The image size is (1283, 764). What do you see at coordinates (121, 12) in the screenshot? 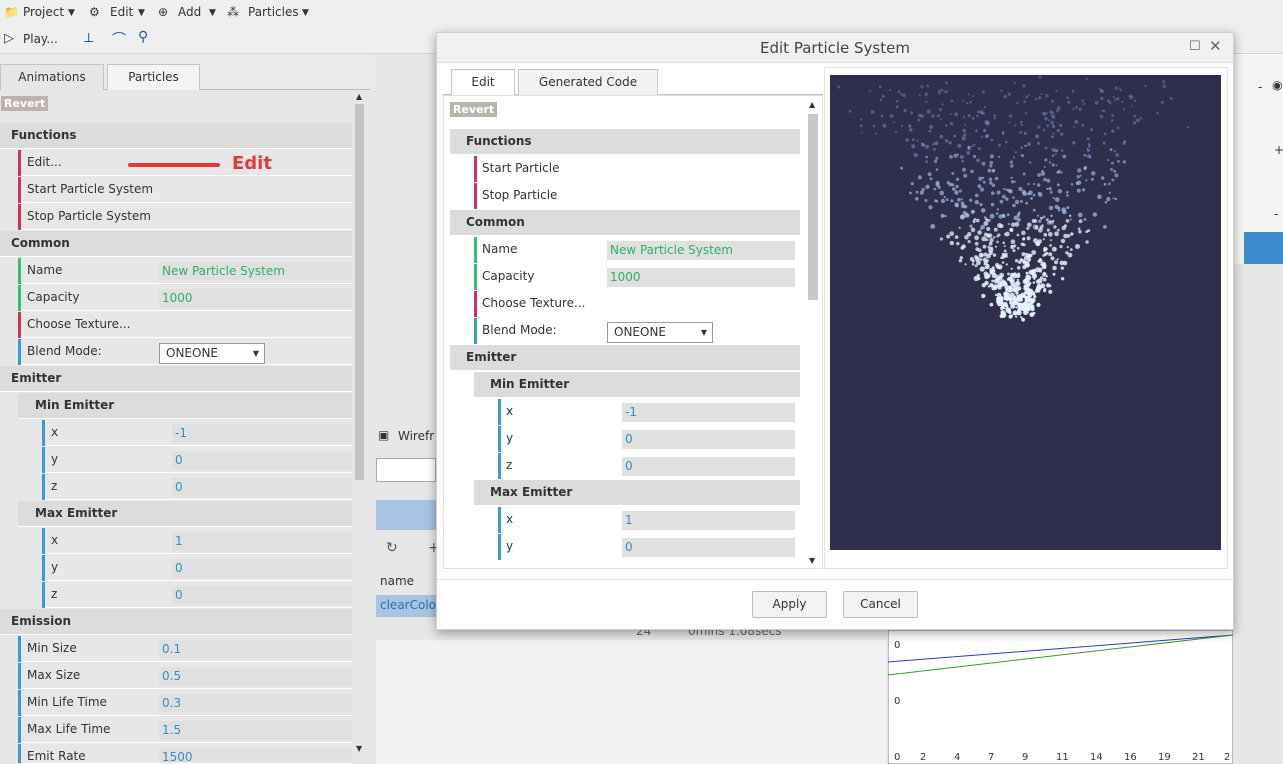
I see `menu-edit: Edit` at bounding box center [121, 12].